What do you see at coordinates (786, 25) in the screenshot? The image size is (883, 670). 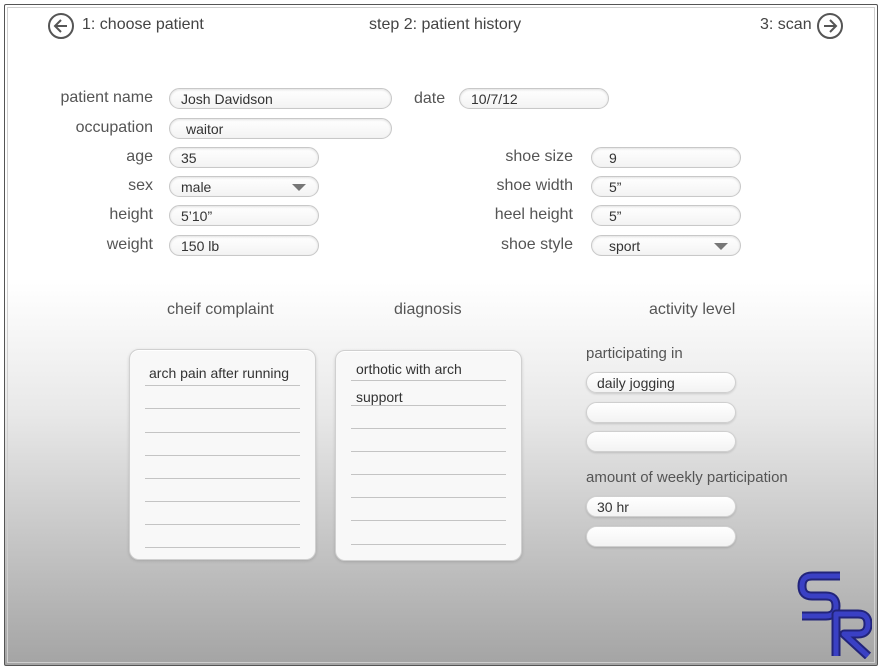 I see `next-link-scan: 3: scan` at bounding box center [786, 25].